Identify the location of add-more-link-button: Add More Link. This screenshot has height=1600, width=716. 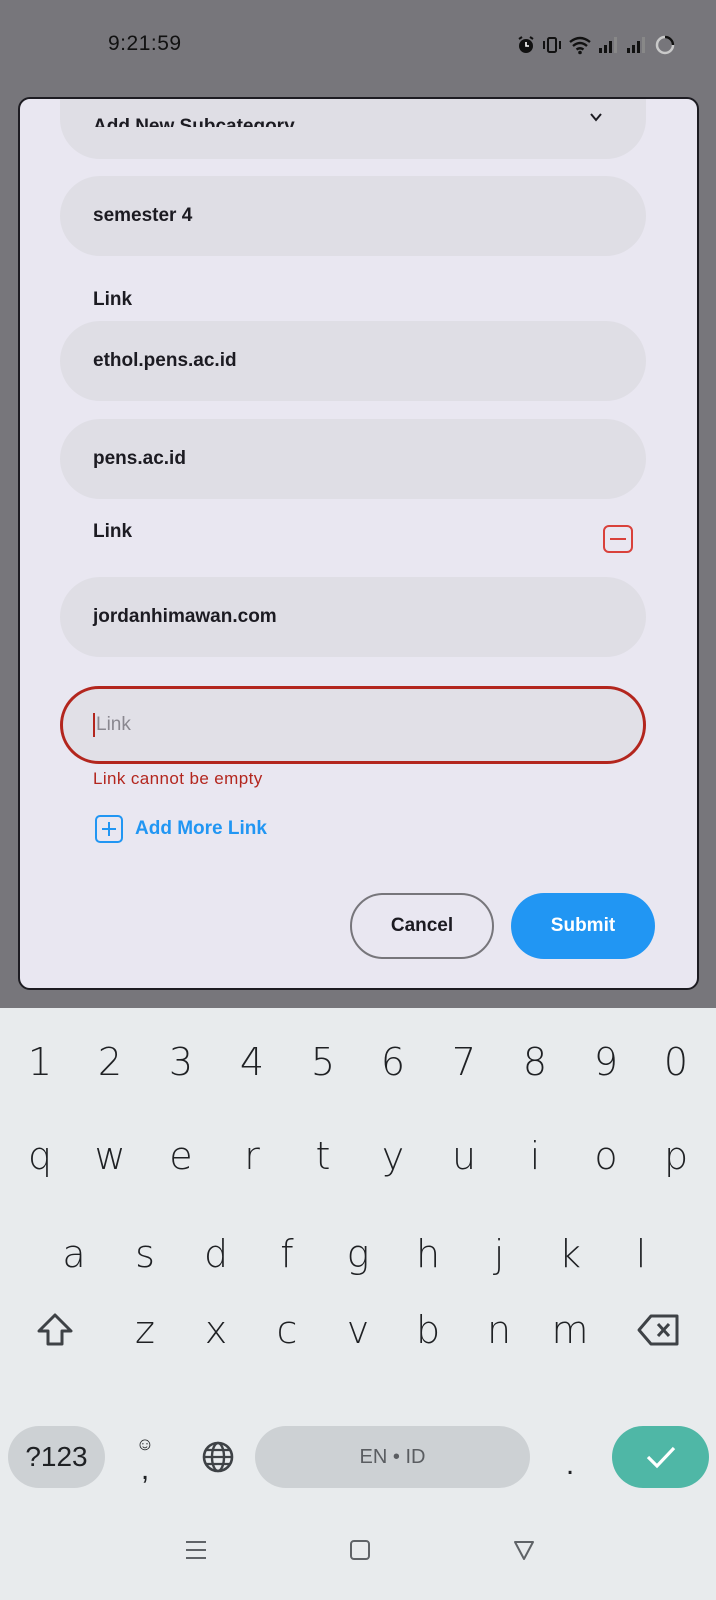
(181, 829).